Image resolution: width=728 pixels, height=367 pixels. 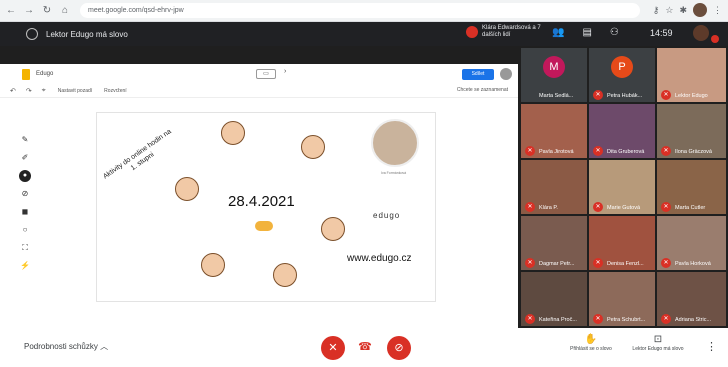 I want to click on participant-initial: P, so click(x=622, y=67).